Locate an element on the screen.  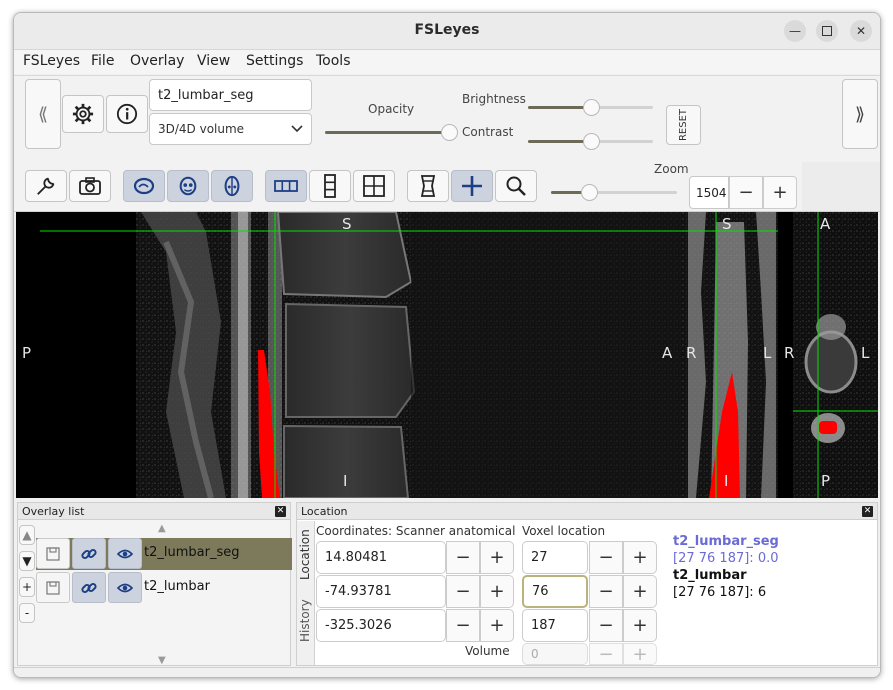
menu-fsleyes: FSLeyes is located at coordinates (51, 61).